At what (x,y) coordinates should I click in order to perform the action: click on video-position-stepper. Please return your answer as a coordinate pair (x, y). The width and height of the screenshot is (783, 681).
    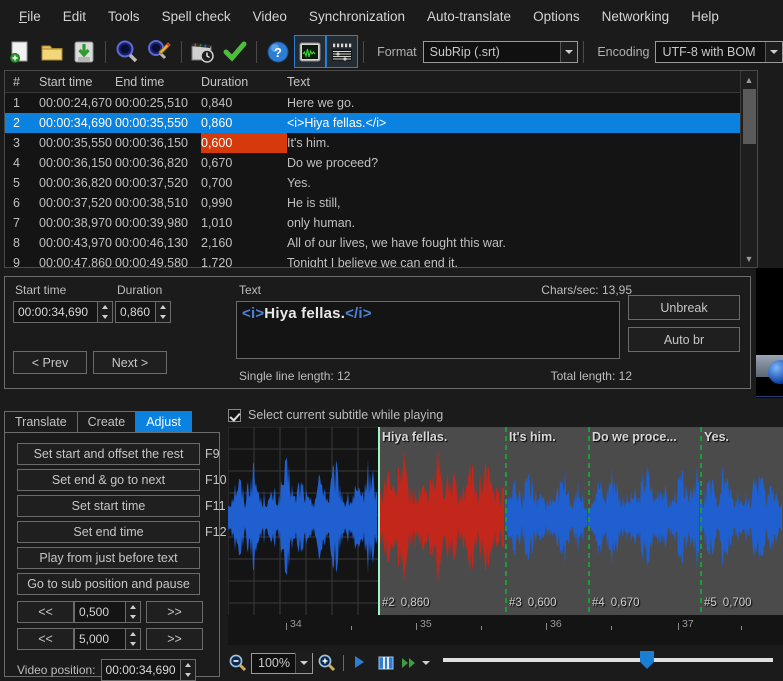
    Looking at the image, I should click on (188, 670).